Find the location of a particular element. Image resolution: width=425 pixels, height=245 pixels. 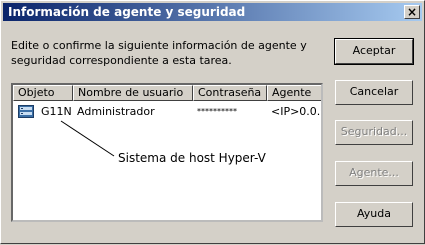

column-header-objeto: Objeto is located at coordinates (43, 93).